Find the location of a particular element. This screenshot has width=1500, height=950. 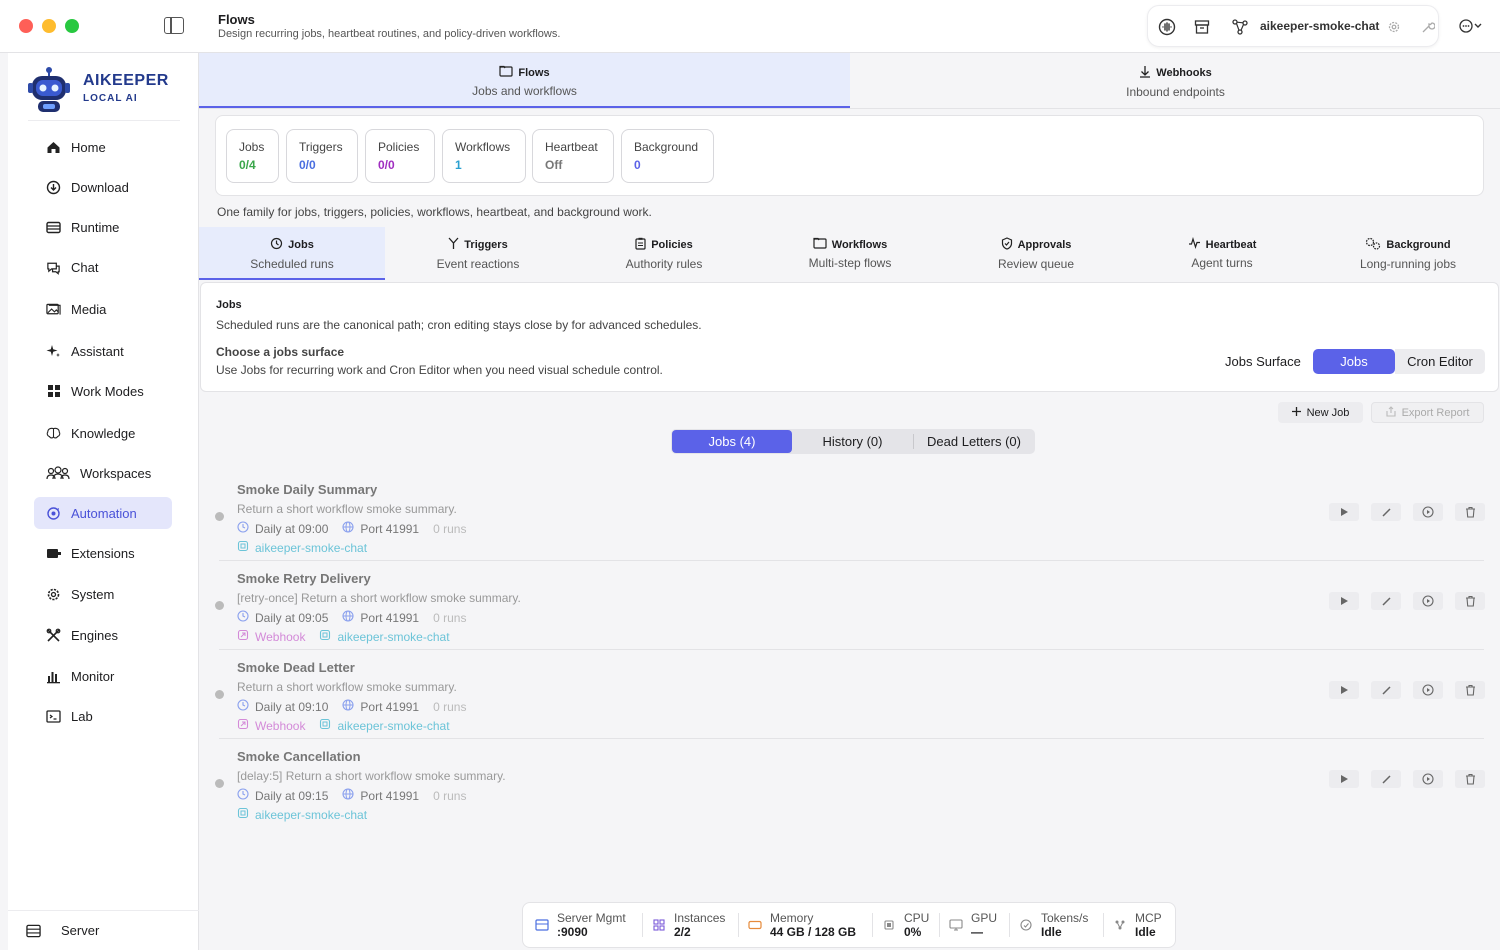

tab-triggers: Triggers Event reactions is located at coordinates (478, 253).